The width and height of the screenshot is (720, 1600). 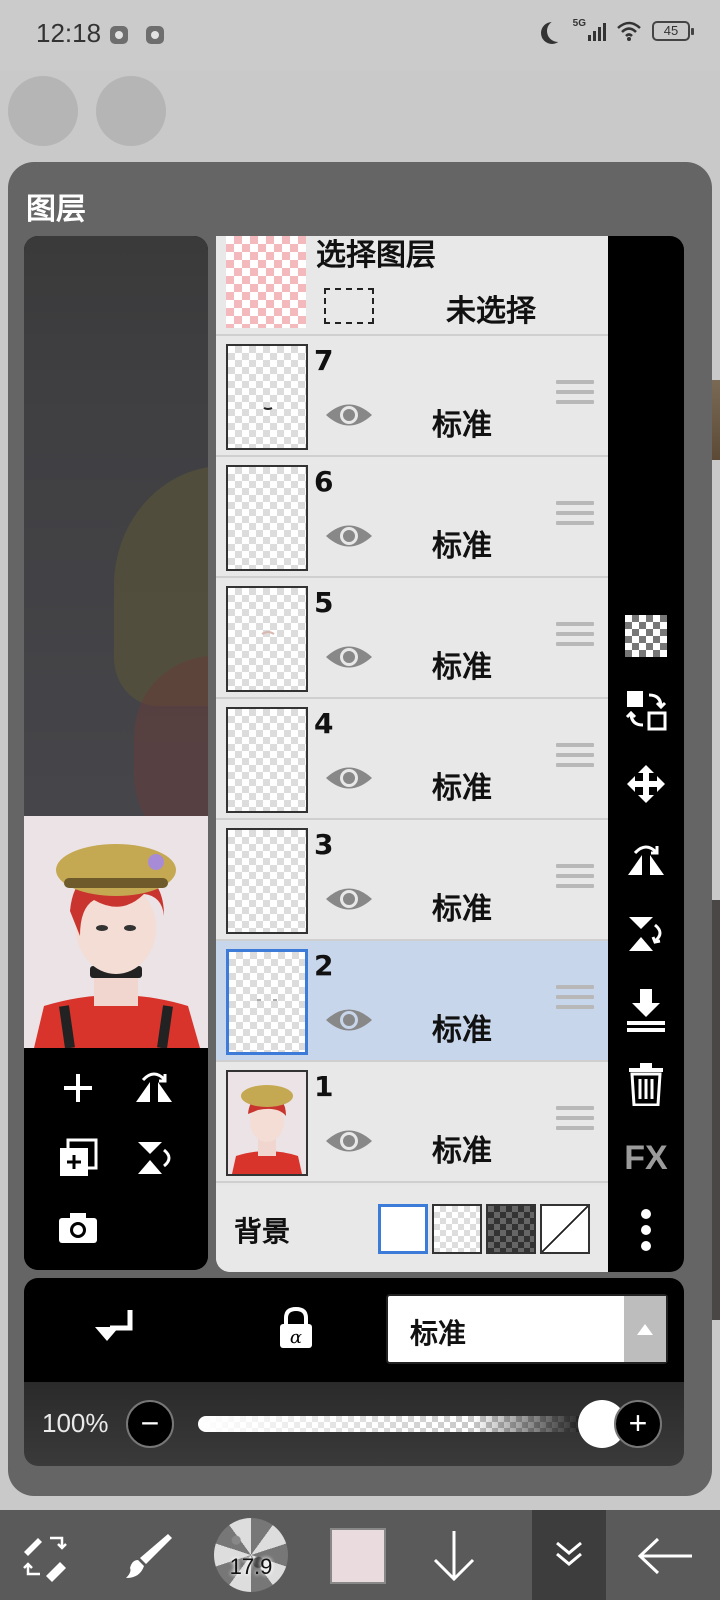 What do you see at coordinates (638, 1424) in the screenshot?
I see `opacity-increase-button: +` at bounding box center [638, 1424].